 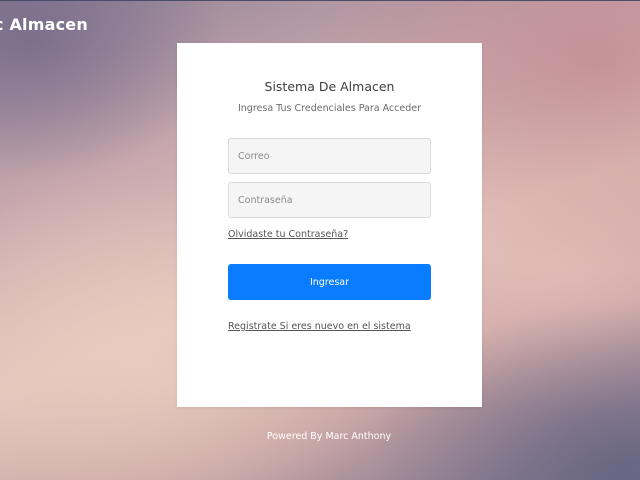 I want to click on register-link: Registrate Si eres nuevo en el sistema, so click(x=319, y=326).